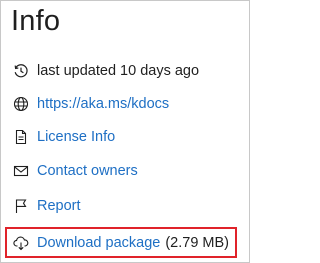 This screenshot has height=263, width=320. I want to click on contact-owners-row: Contact owners, so click(75, 171).